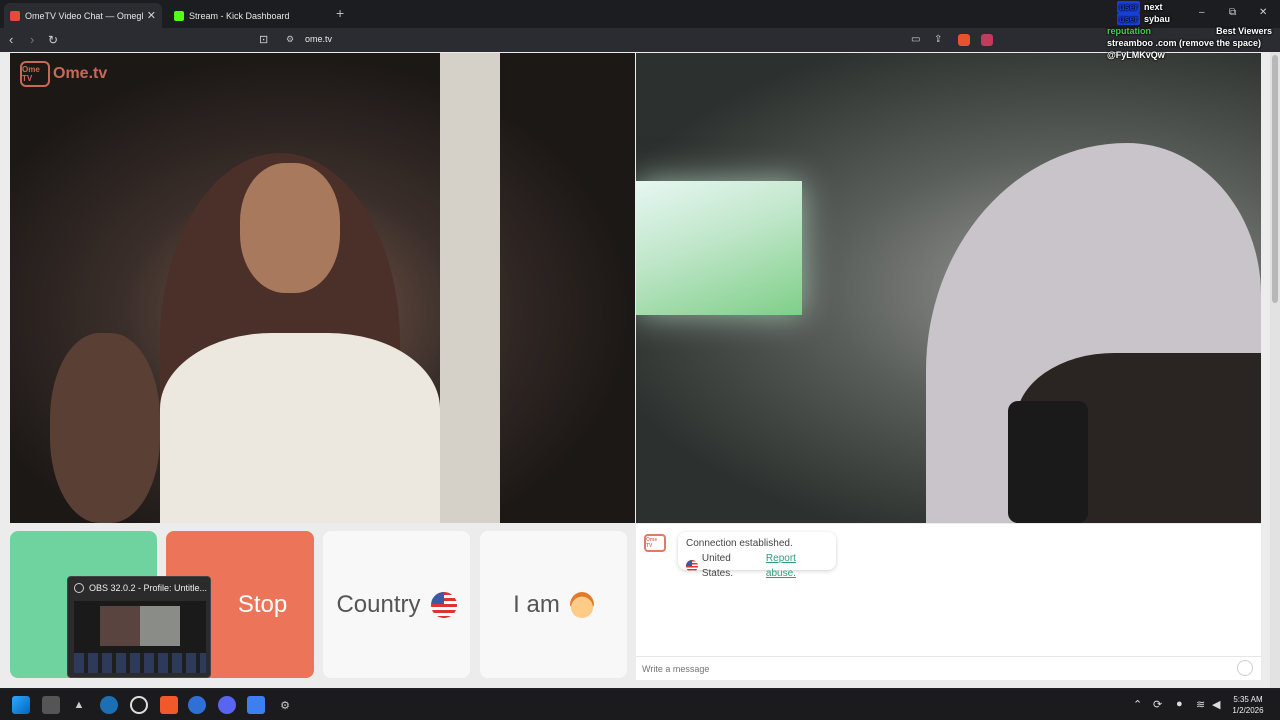 This screenshot has width=1280, height=720. I want to click on ometv-favicon-icon, so click(15, 15).